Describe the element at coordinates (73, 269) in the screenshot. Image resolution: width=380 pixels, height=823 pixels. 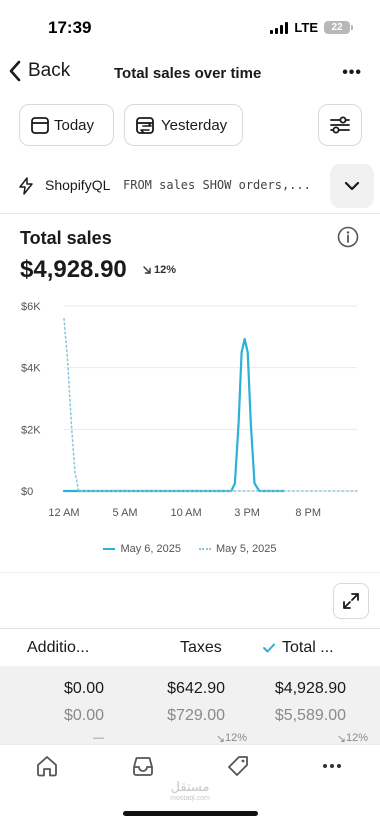
I see `total-sales-value: $4,928.90` at that location.